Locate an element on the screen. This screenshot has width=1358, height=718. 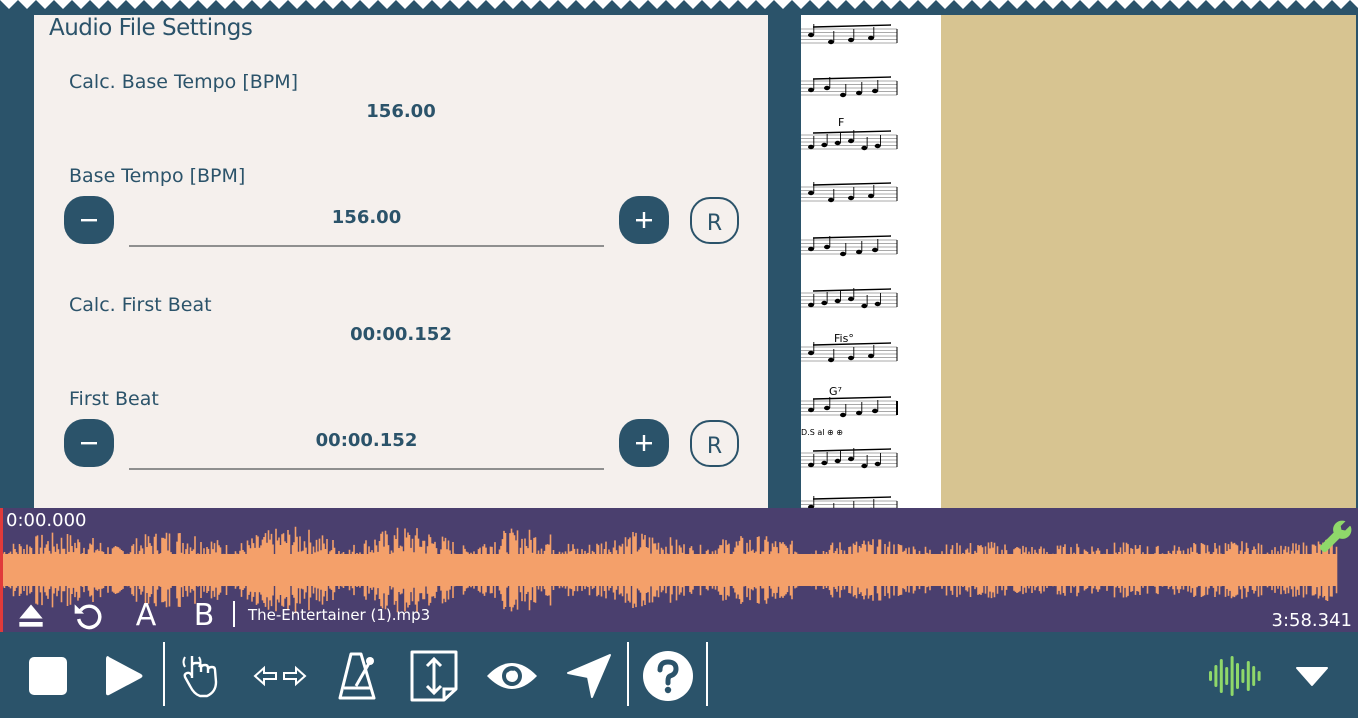
base-tempo-decrement-button is located at coordinates (89, 220).